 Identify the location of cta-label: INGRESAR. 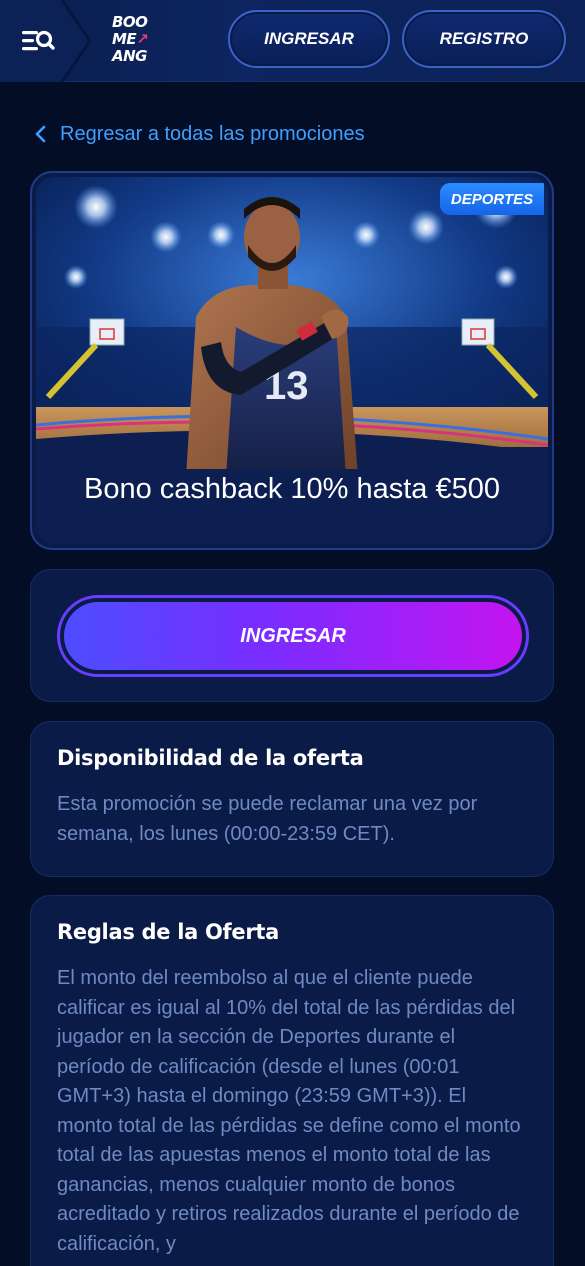
(293, 636).